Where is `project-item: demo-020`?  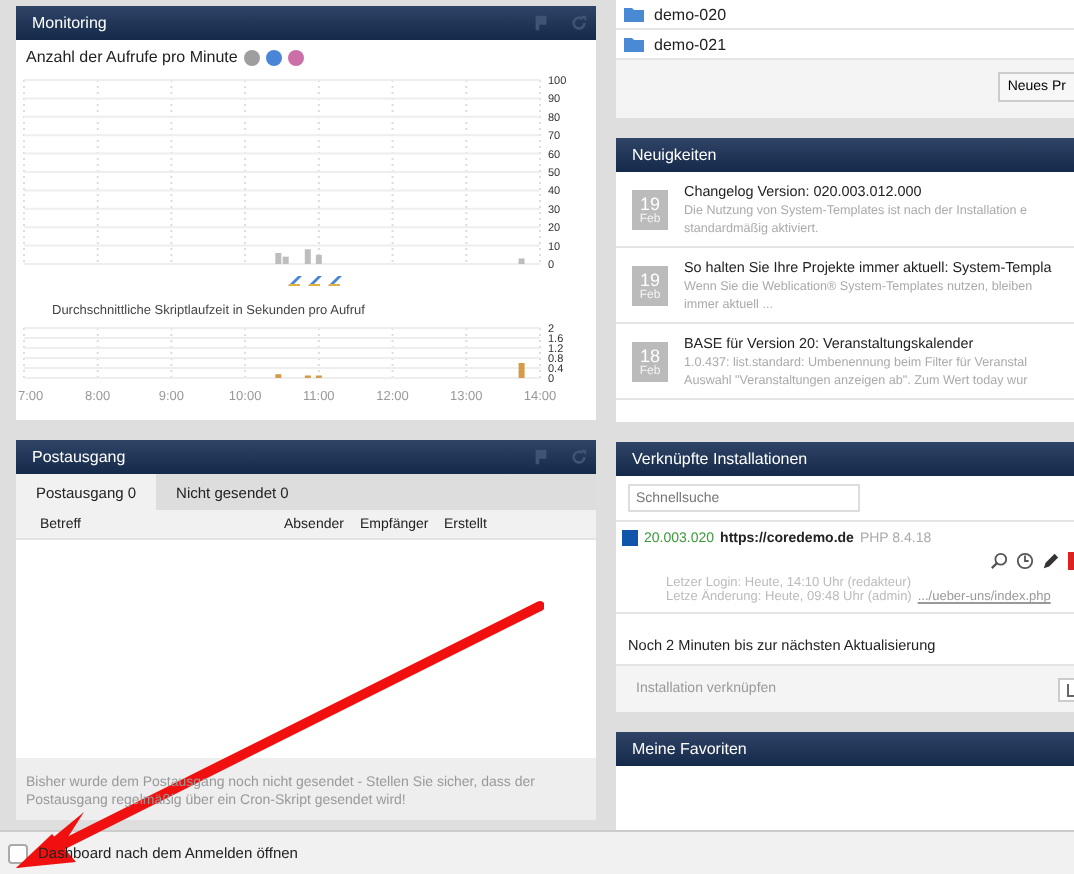
project-item: demo-020 is located at coordinates (690, 14).